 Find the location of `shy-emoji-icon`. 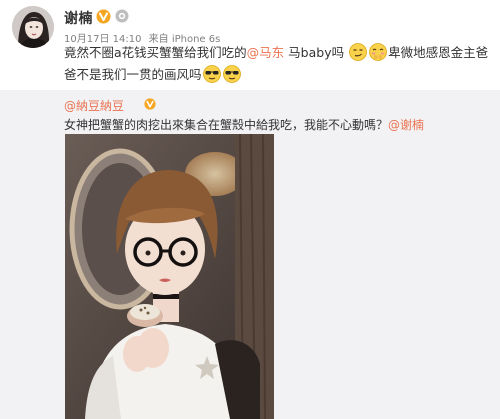

shy-emoji-icon is located at coordinates (378, 52).